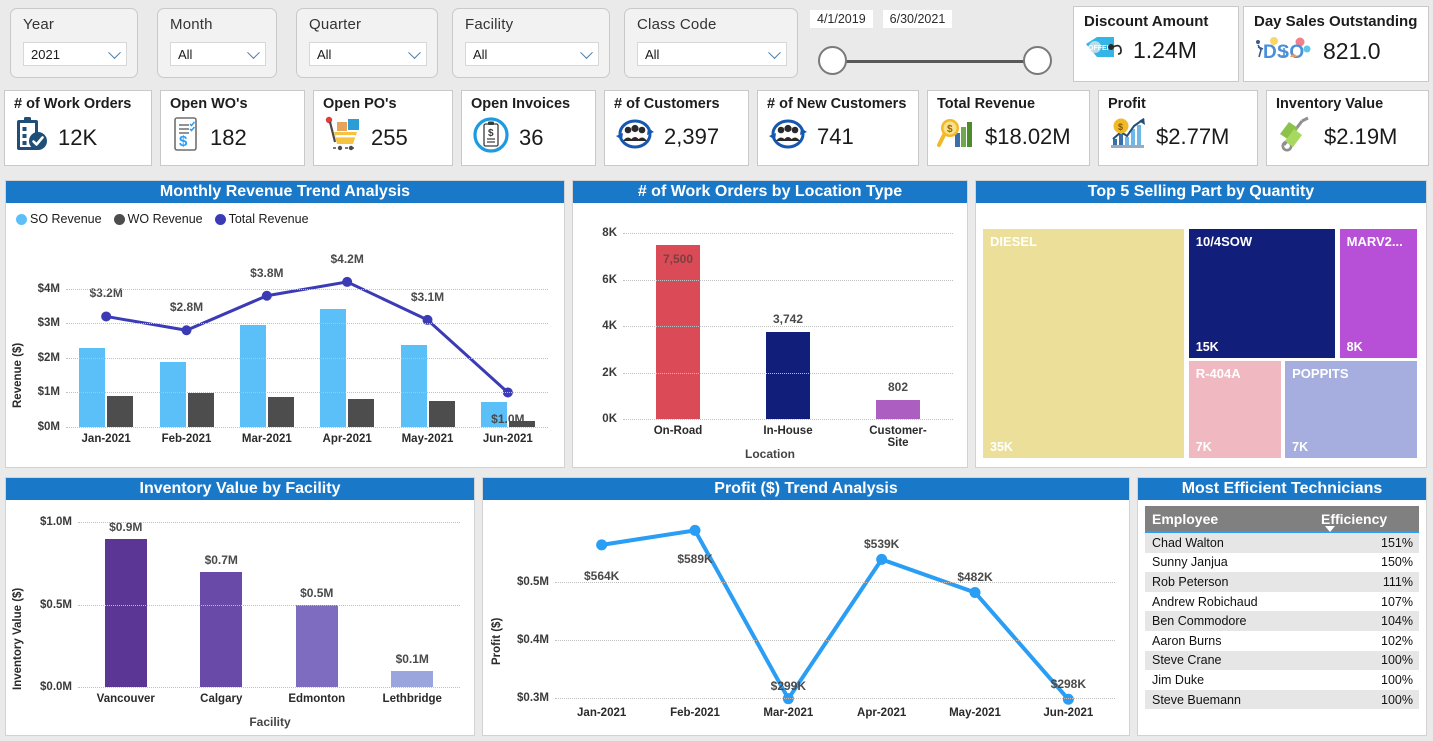 This screenshot has width=1433, height=741. What do you see at coordinates (368, 54) in the screenshot?
I see `slicer-quarter-dropdown: All` at bounding box center [368, 54].